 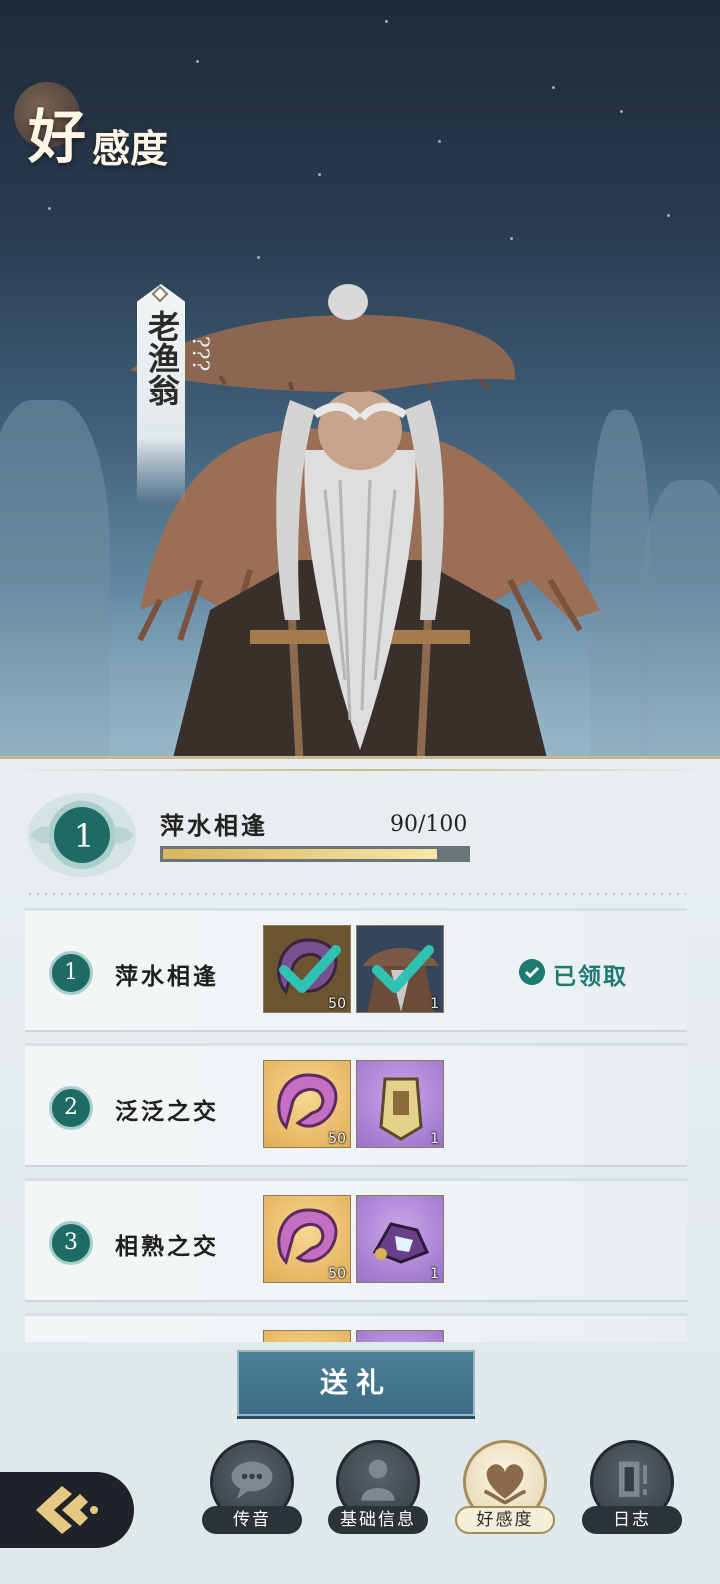 I want to click on reward-index: 1, so click(x=71, y=973).